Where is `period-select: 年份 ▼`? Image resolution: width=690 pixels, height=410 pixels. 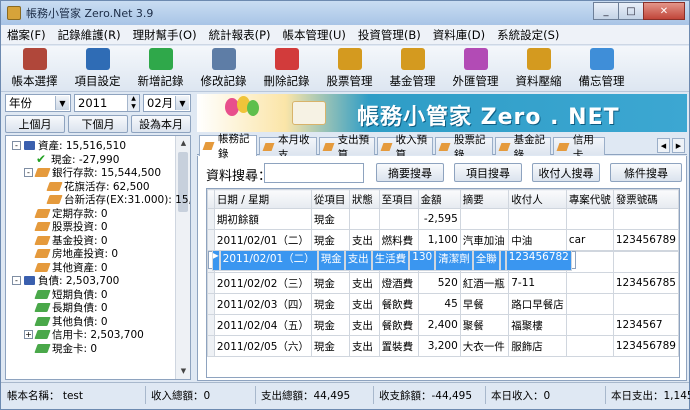
period-select: 年份 ▼ is located at coordinates (38, 103).